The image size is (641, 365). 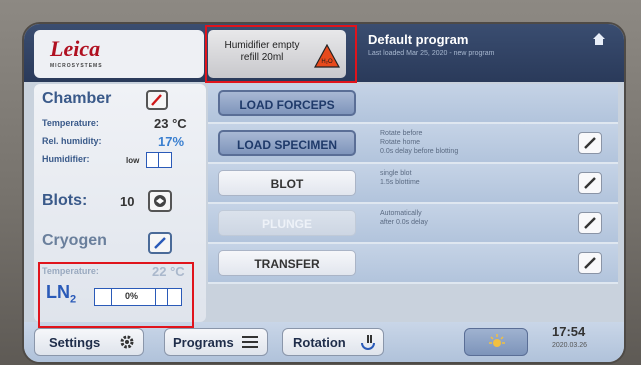 I want to click on step-row: BLOT single blot 1.5s blottime, so click(x=413, y=184).